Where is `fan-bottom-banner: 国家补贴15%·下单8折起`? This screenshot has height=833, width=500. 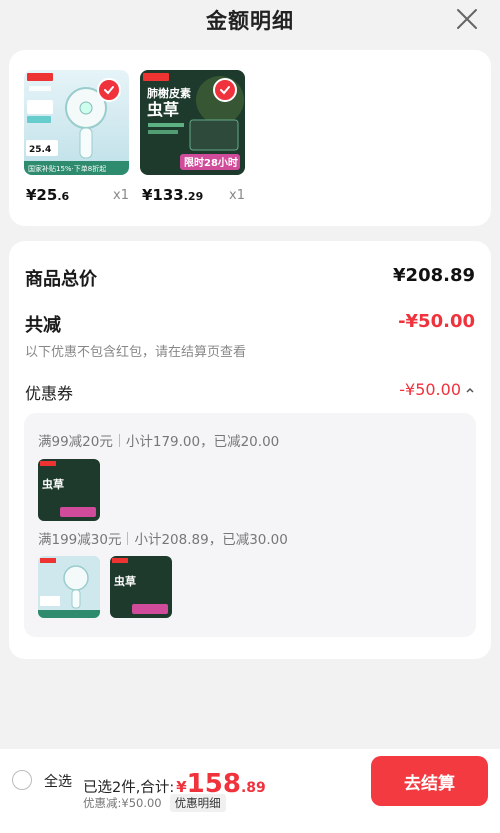
fan-bottom-banner: 国家补贴15%·下单8折起 is located at coordinates (67, 168).